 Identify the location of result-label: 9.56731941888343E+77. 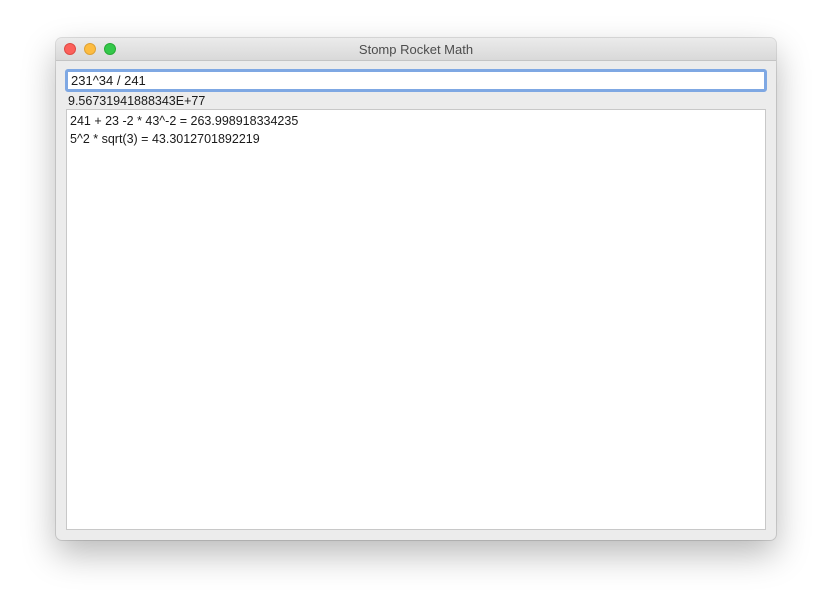
(137, 101).